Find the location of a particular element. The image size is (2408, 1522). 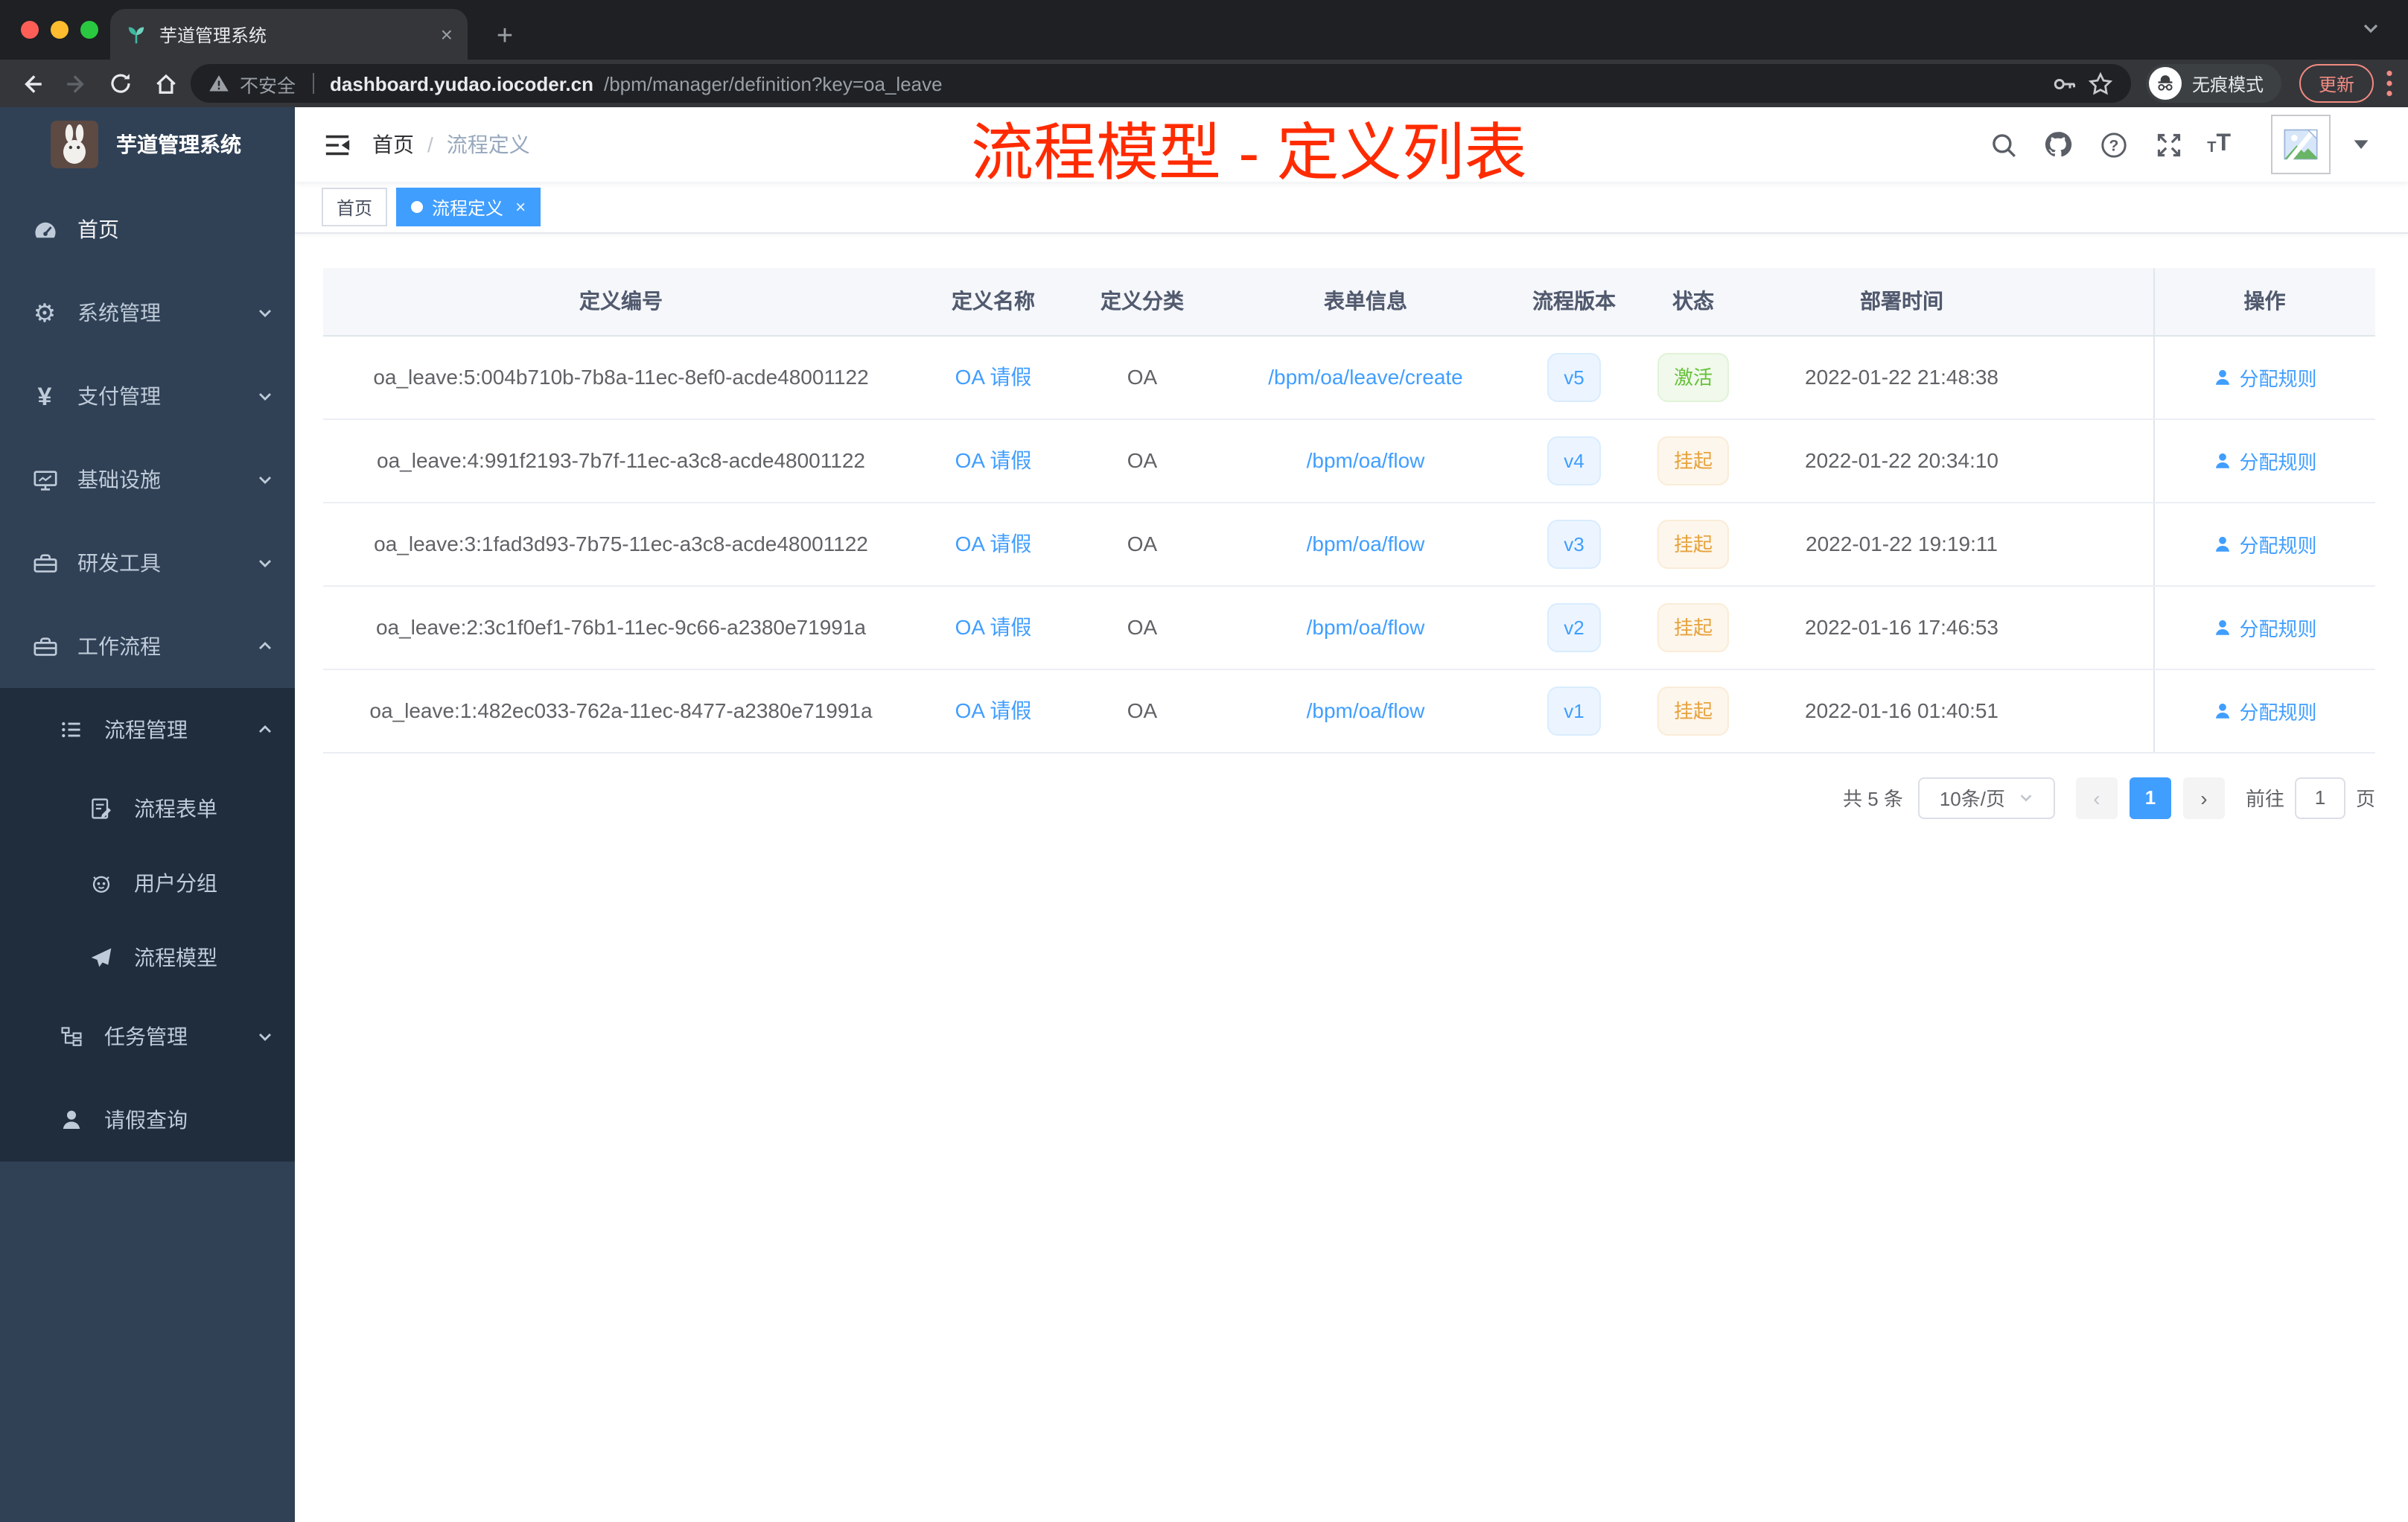

prev-page-button: ‹ is located at coordinates (2096, 797).